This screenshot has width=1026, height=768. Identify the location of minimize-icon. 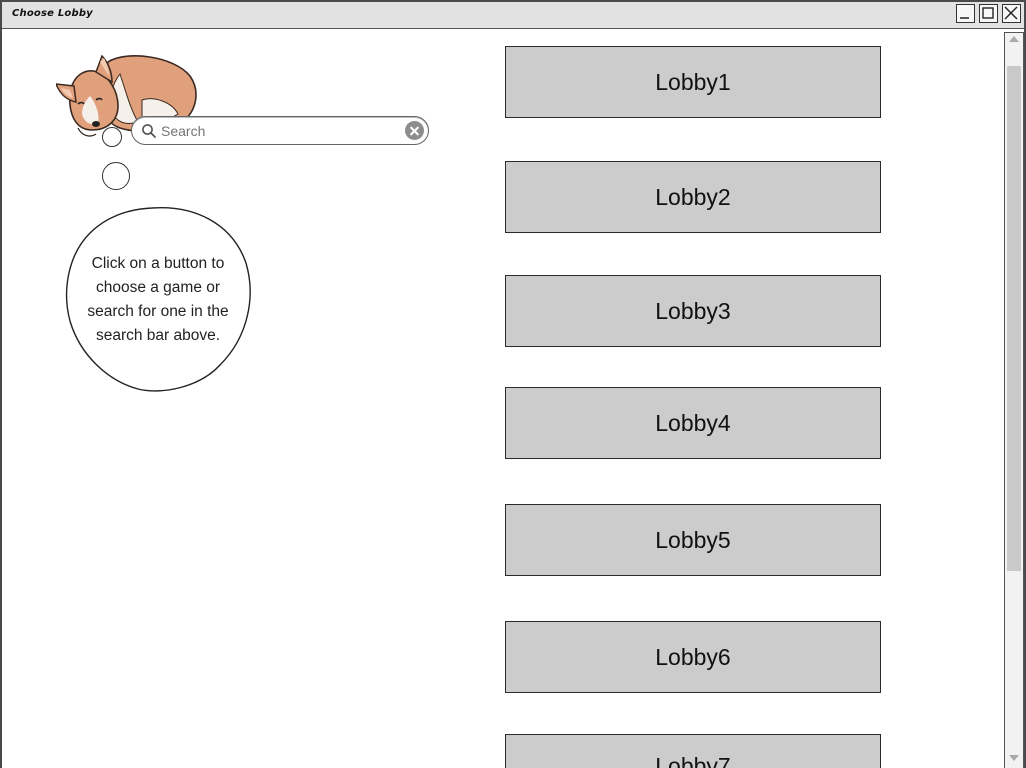
(964, 18).